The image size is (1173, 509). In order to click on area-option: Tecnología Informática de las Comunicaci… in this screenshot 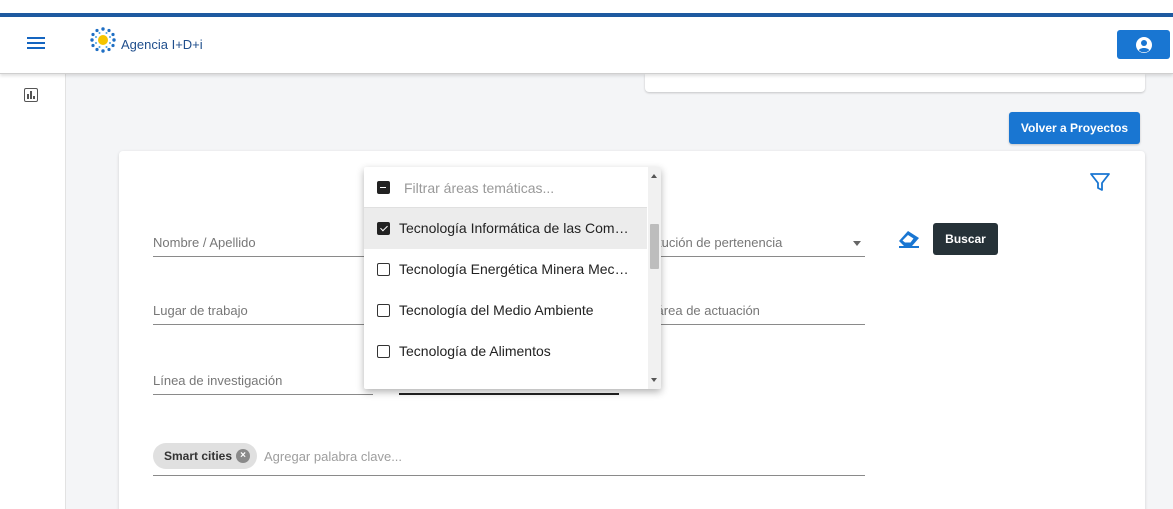, I will do `click(505, 228)`.